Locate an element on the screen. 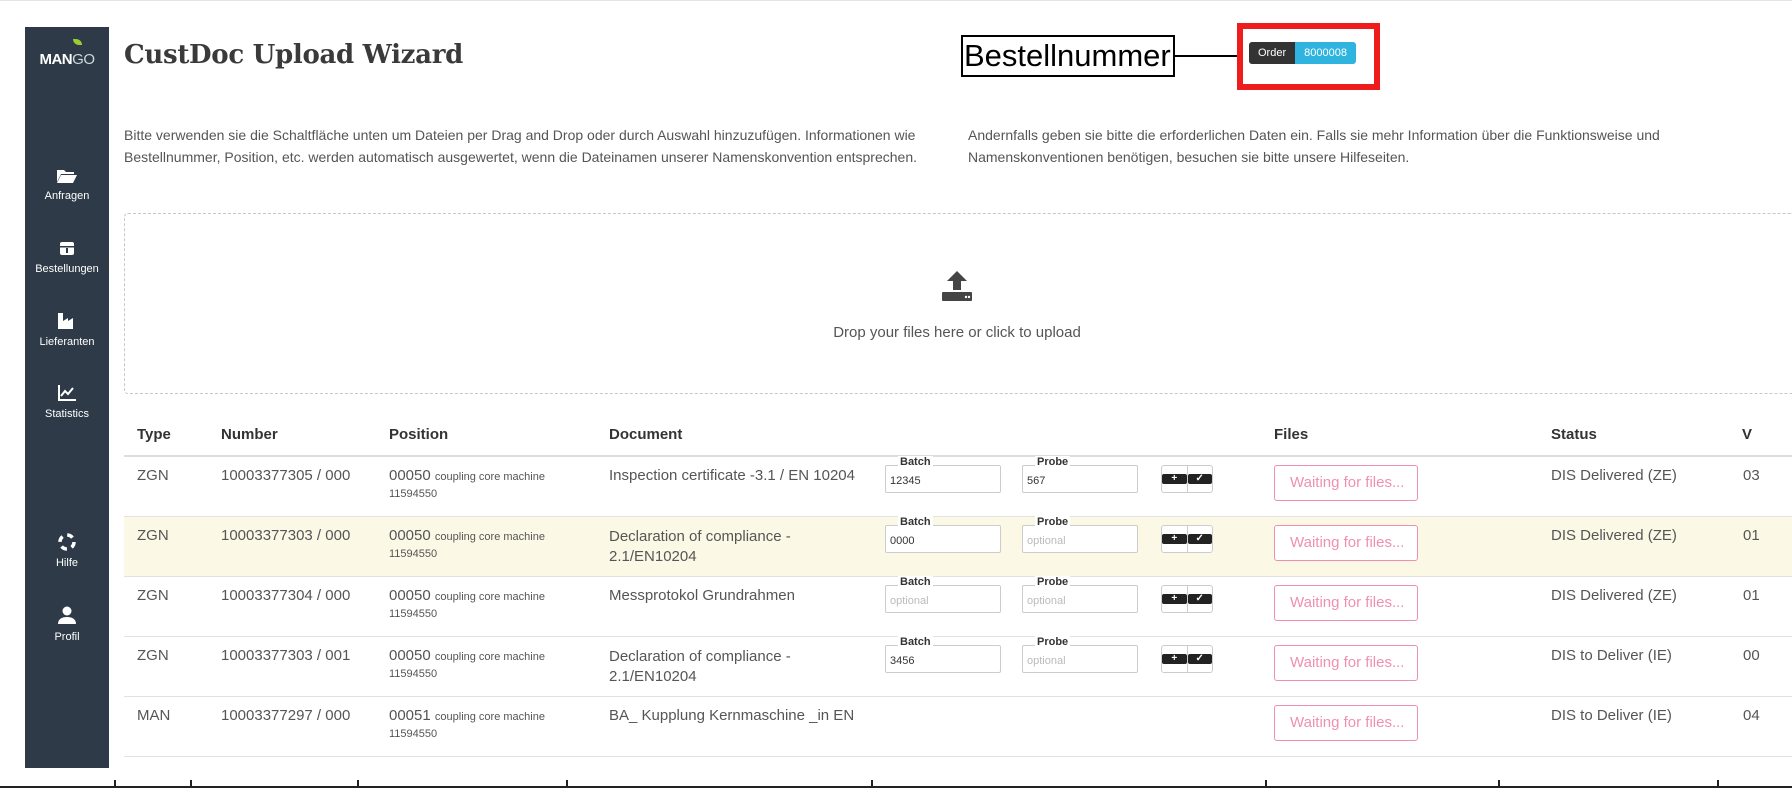 The width and height of the screenshot is (1792, 788). mango-logo: MANGO is located at coordinates (67, 53).